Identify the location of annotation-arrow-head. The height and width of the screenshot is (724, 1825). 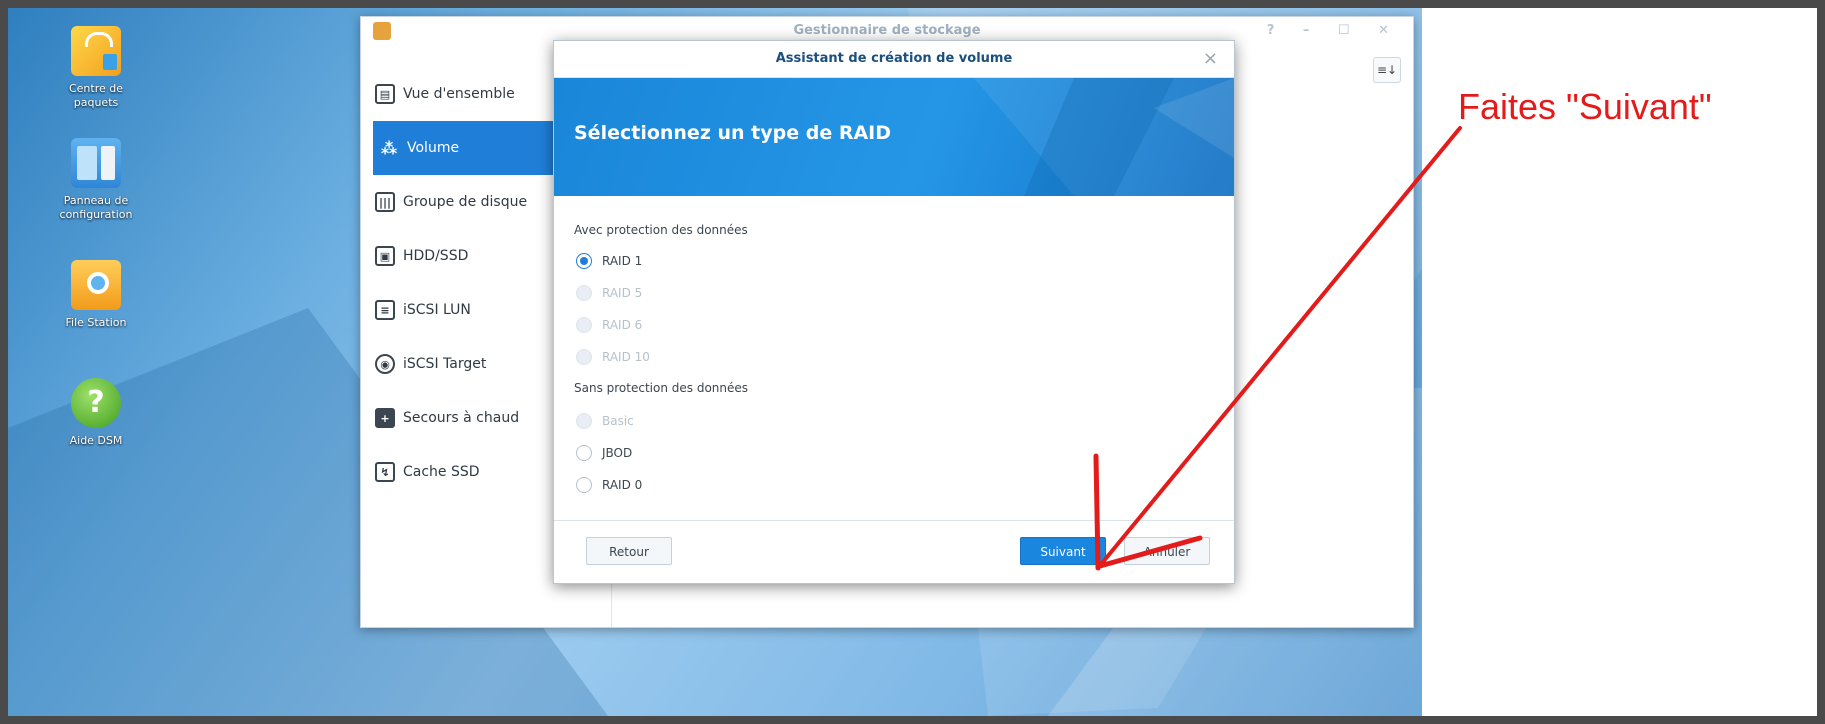
(1150, 552).